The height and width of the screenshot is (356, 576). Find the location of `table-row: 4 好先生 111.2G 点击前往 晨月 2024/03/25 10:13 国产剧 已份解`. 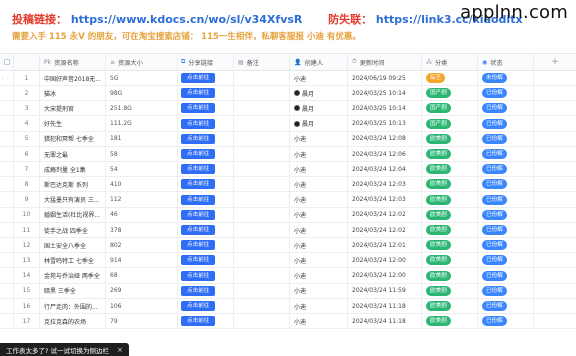

table-row: 4 好先生 111.2G 点击前往 晨月 2024/03/25 10:13 国产剧 已份解 is located at coordinates (288, 124).